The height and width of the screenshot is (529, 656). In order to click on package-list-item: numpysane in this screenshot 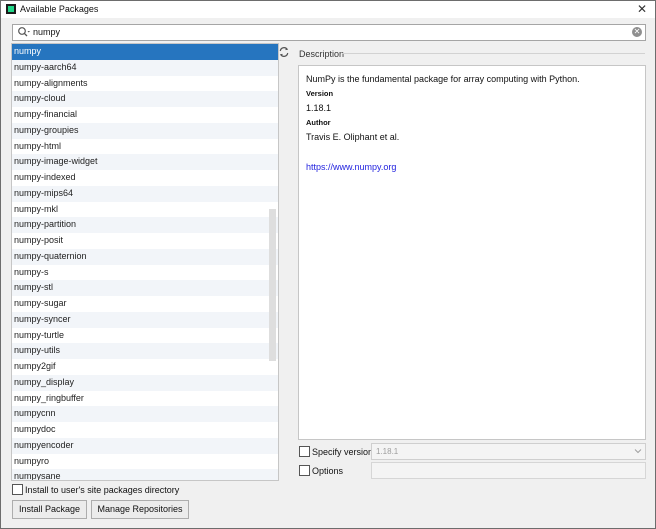, I will do `click(145, 474)`.